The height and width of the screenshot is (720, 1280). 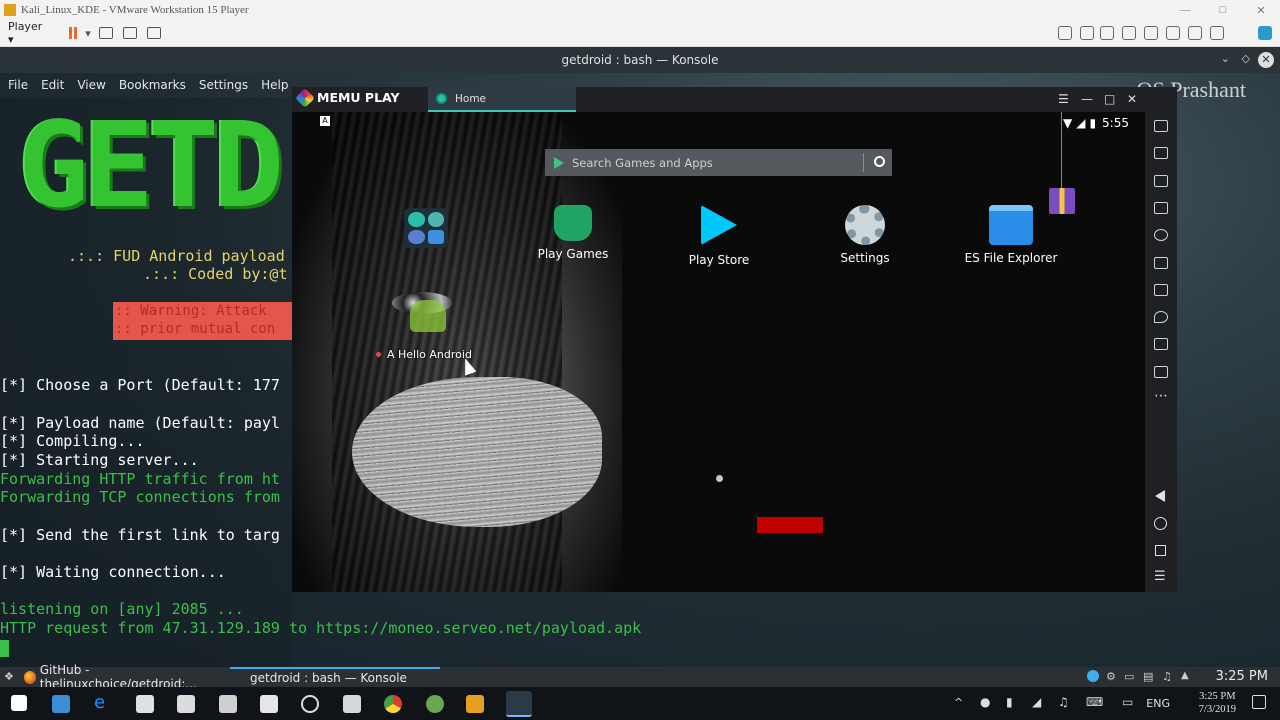 What do you see at coordinates (1129, 33) in the screenshot?
I see `vm-usb-icon` at bounding box center [1129, 33].